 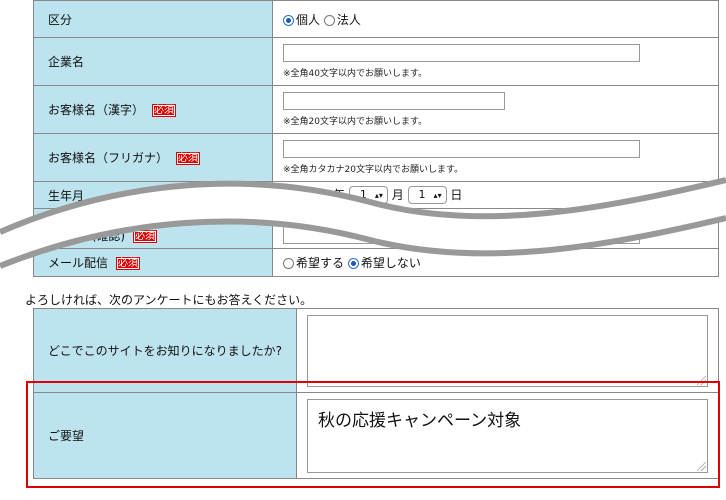 What do you see at coordinates (329, 20) in the screenshot?
I see `radio-unchecked-icon` at bounding box center [329, 20].